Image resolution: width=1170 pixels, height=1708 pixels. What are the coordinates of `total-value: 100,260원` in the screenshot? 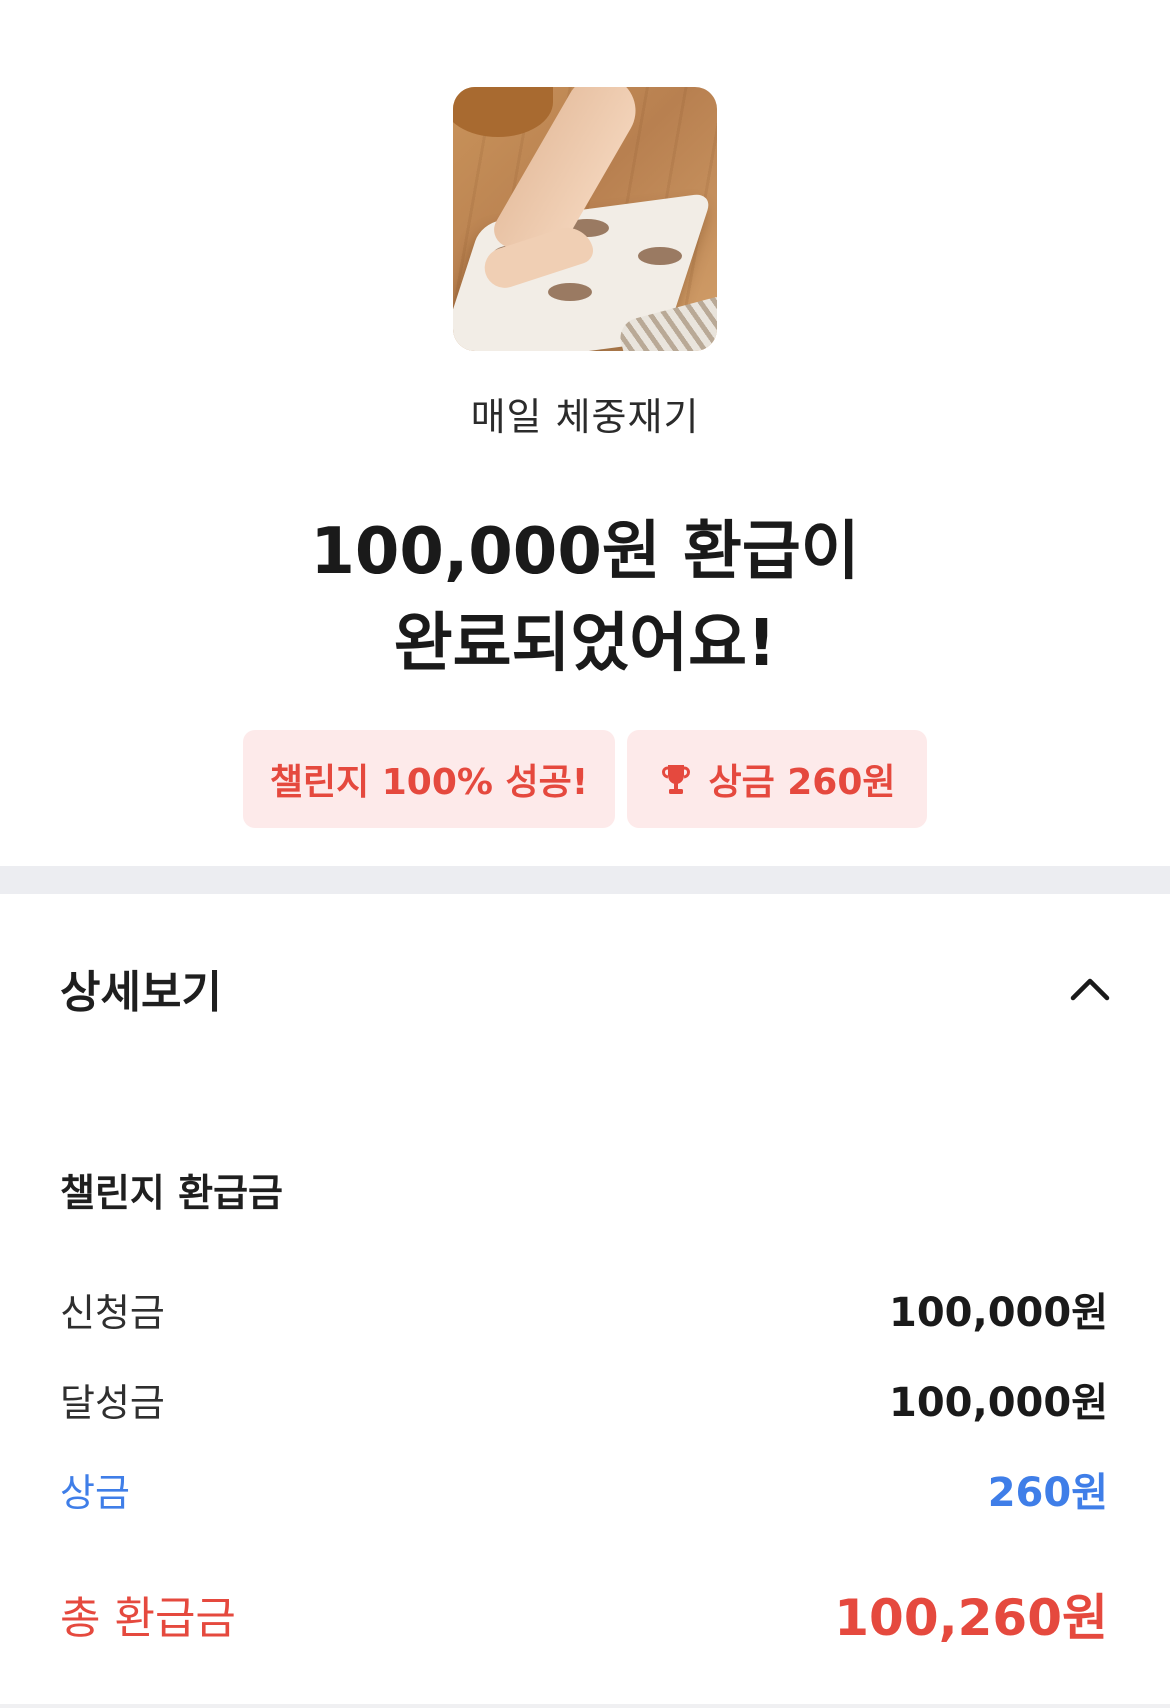 It's located at (971, 1618).